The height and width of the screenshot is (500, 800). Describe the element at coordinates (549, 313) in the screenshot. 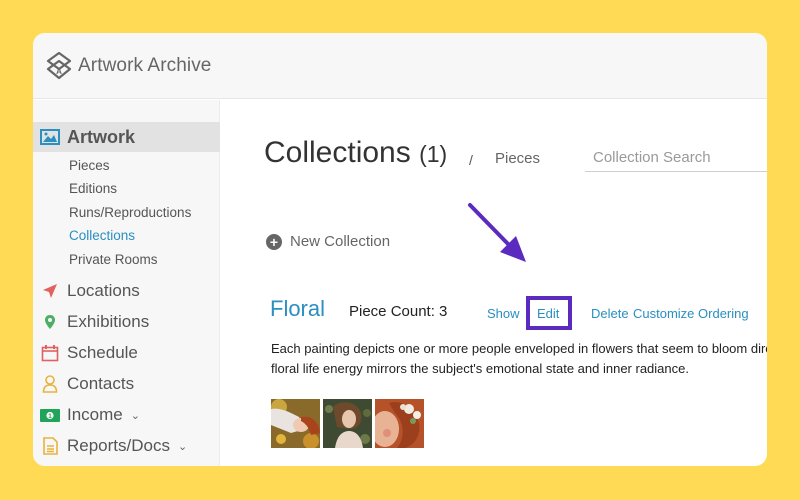

I see `edit-highlight-box` at that location.